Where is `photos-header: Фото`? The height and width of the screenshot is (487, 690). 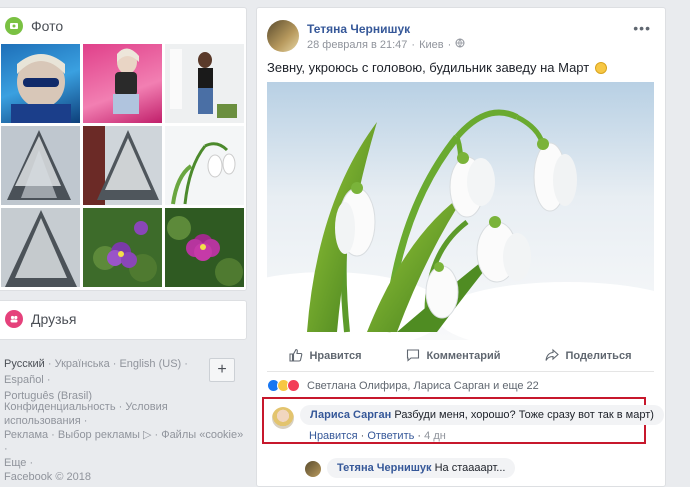 photos-header: Фото is located at coordinates (34, 26).